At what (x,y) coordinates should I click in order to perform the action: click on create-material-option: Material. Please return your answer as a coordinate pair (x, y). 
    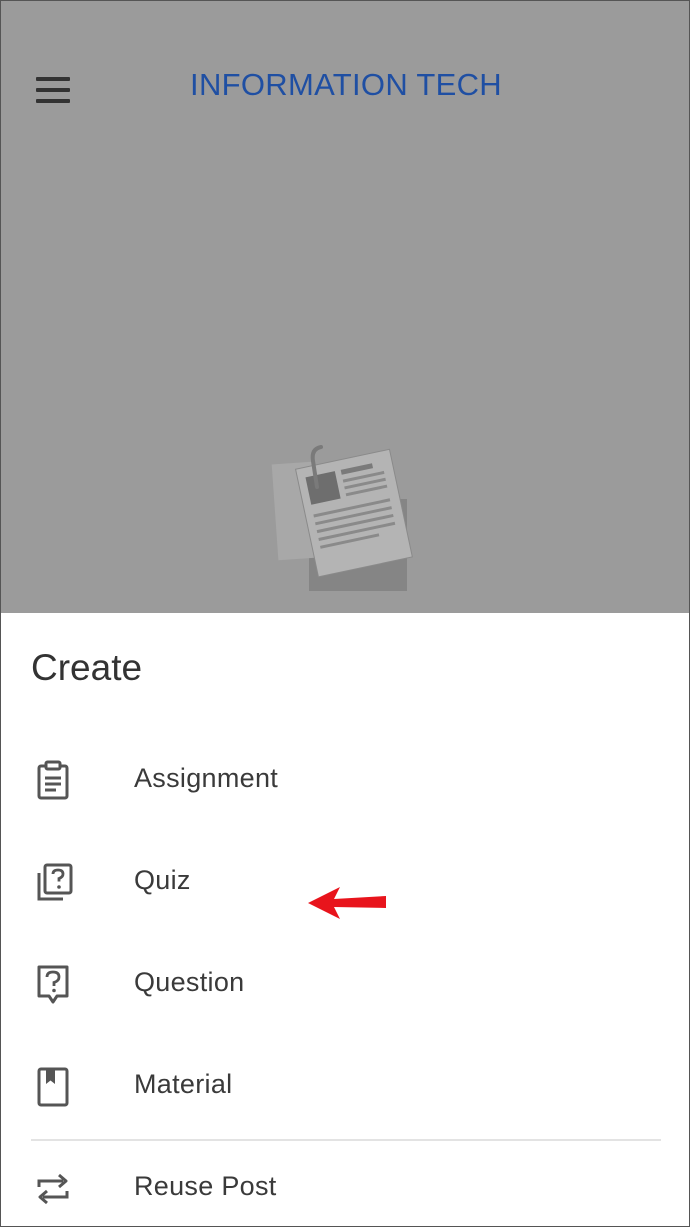
    Looking at the image, I should click on (345, 1088).